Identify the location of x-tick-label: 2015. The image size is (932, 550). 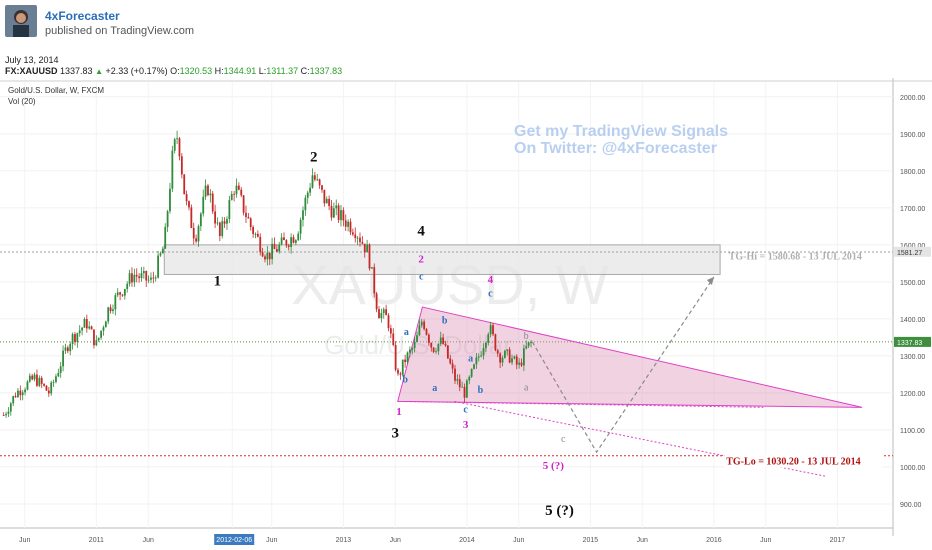
(591, 540).